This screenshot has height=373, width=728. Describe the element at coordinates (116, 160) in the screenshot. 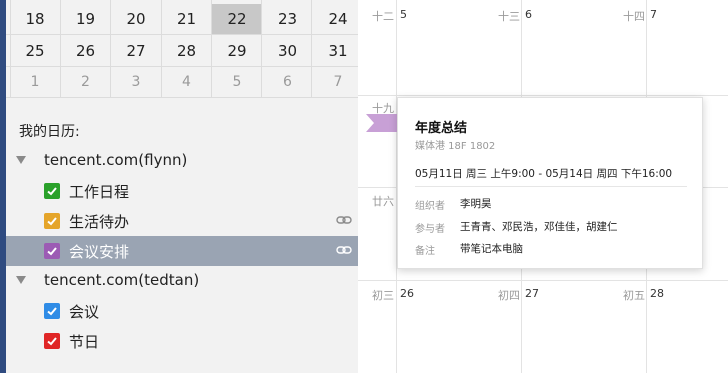

I see `account-label: tencent.com(flynn)` at that location.